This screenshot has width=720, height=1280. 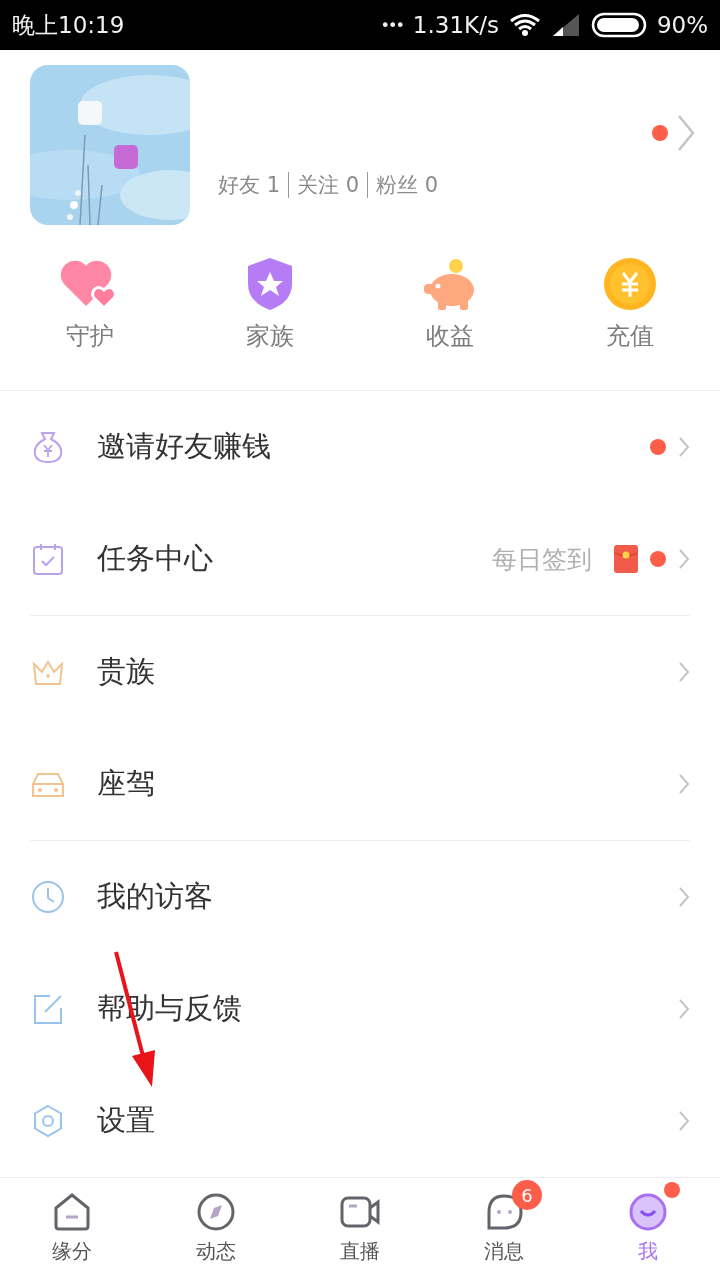 What do you see at coordinates (90, 336) in the screenshot?
I see `shortcut-label: 守护` at bounding box center [90, 336].